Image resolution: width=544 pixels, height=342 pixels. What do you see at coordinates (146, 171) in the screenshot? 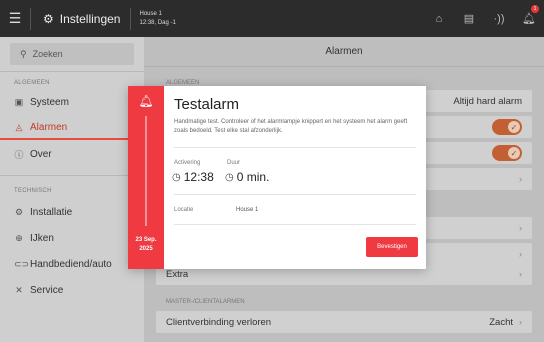
I see `timeline-line` at bounding box center [146, 171].